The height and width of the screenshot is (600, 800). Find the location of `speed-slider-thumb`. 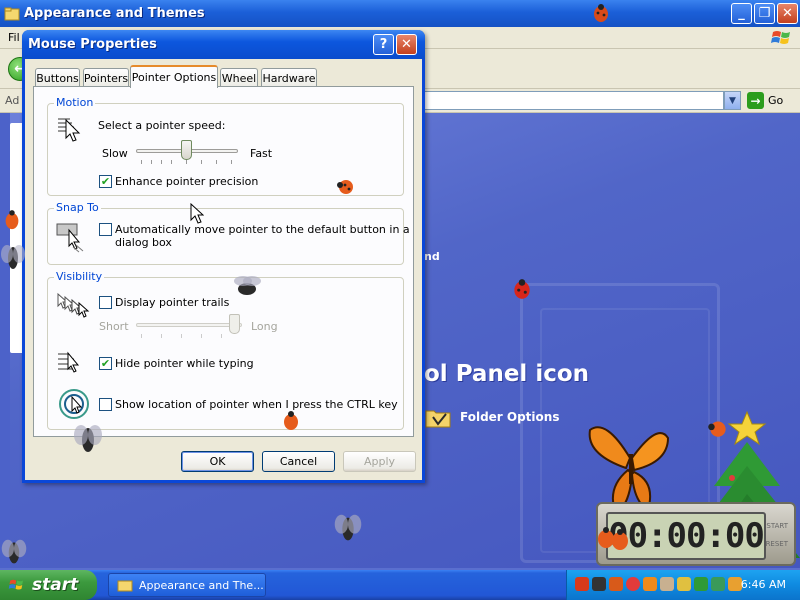

speed-slider-thumb is located at coordinates (186, 150).